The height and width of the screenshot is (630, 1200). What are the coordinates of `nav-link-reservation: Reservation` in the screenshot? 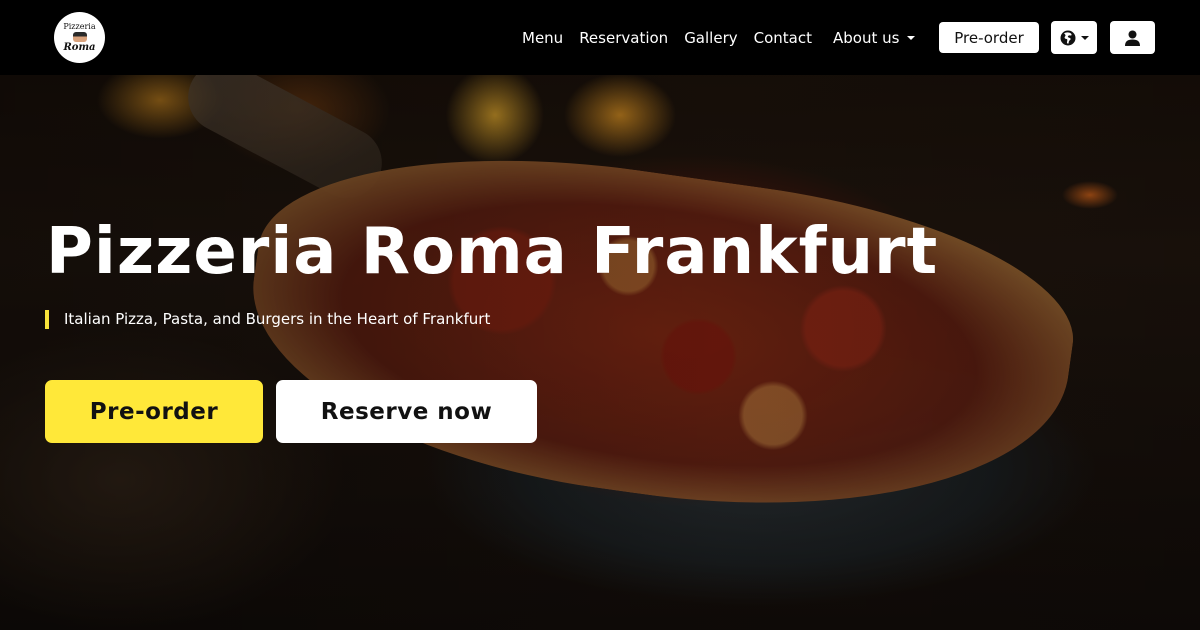 It's located at (623, 38).